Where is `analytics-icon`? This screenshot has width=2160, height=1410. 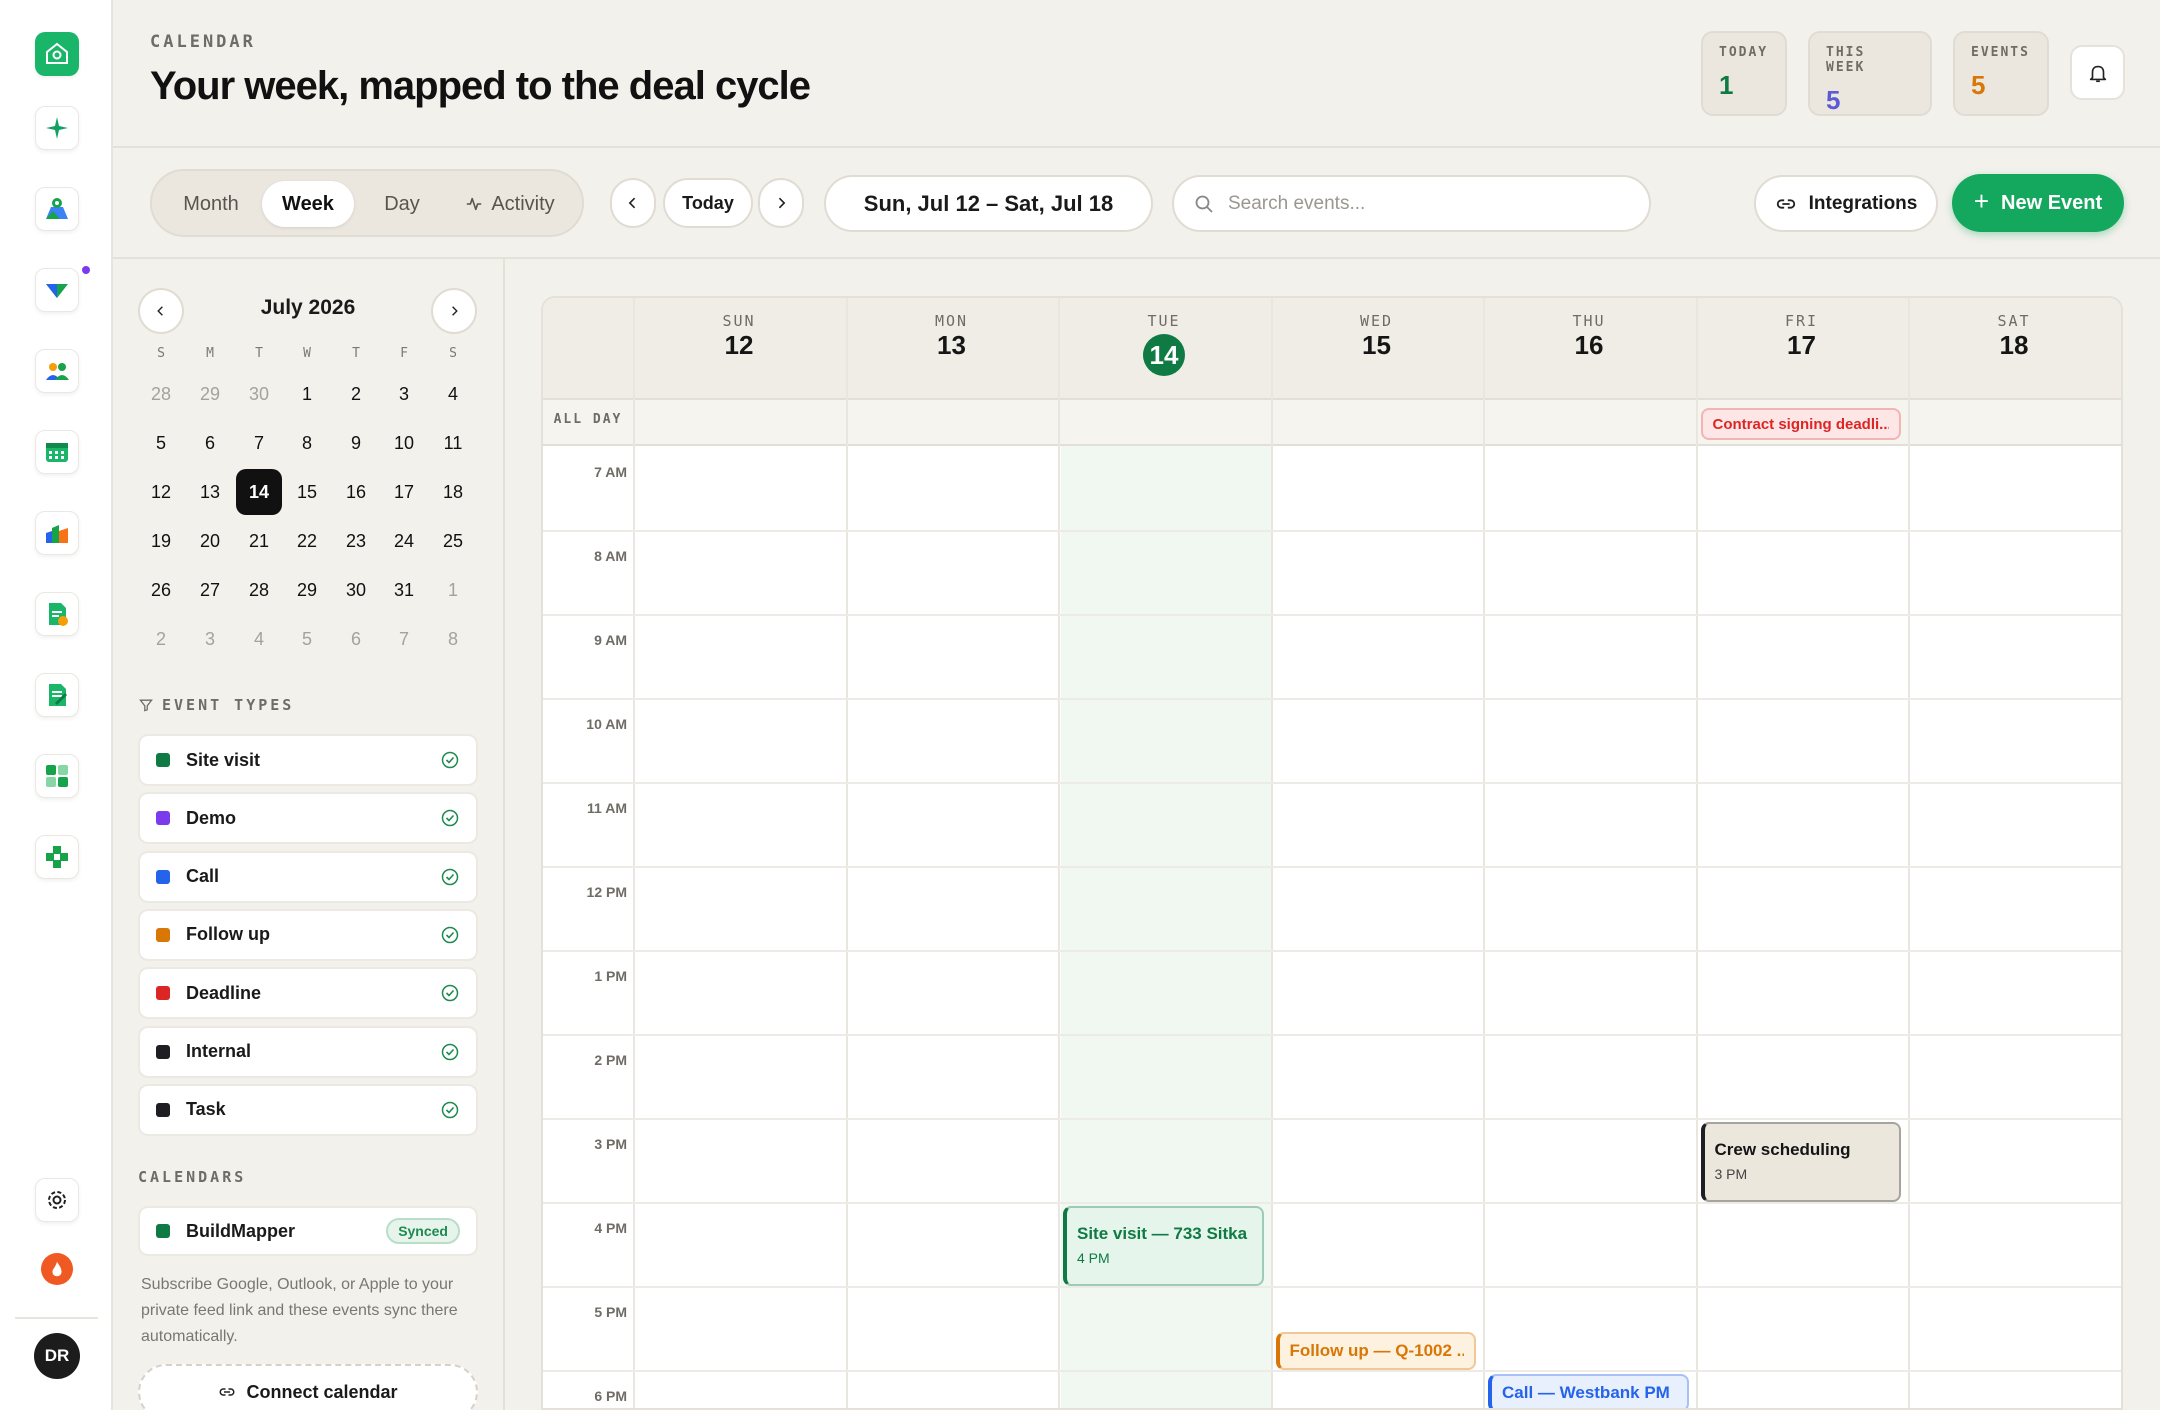 analytics-icon is located at coordinates (57, 533).